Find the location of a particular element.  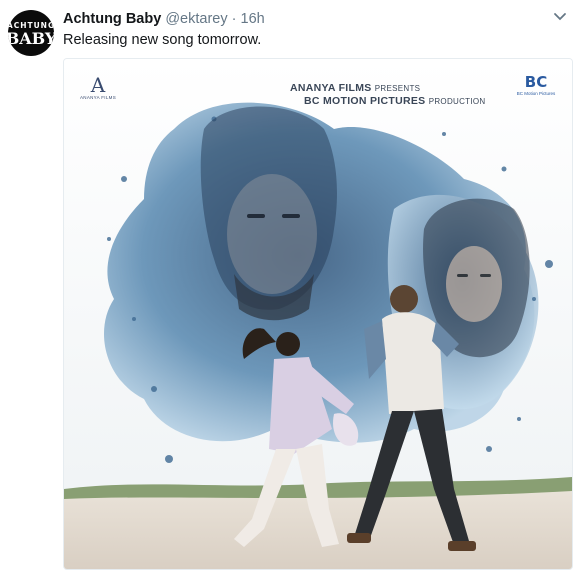

avatar-text-bottom: BABY is located at coordinates (31, 38).